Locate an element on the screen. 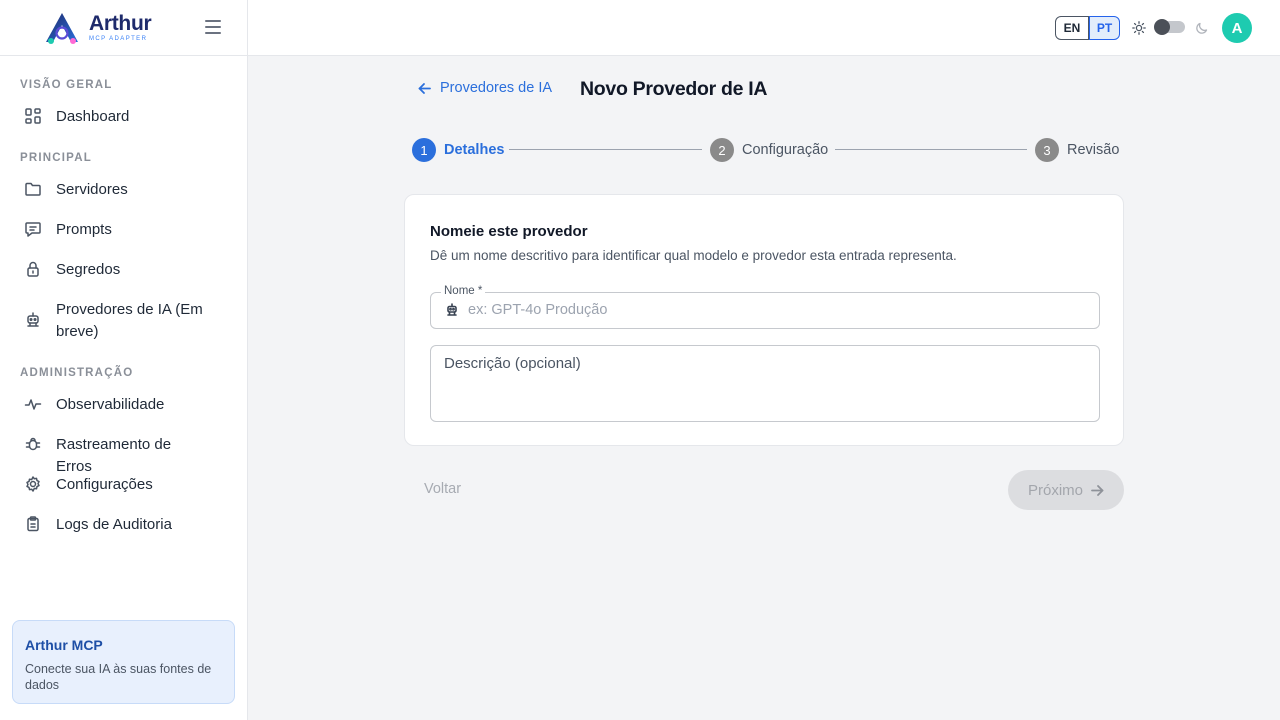 The width and height of the screenshot is (1280, 720). sidebar-item-label: Logs de Auditoria is located at coordinates (114, 524).